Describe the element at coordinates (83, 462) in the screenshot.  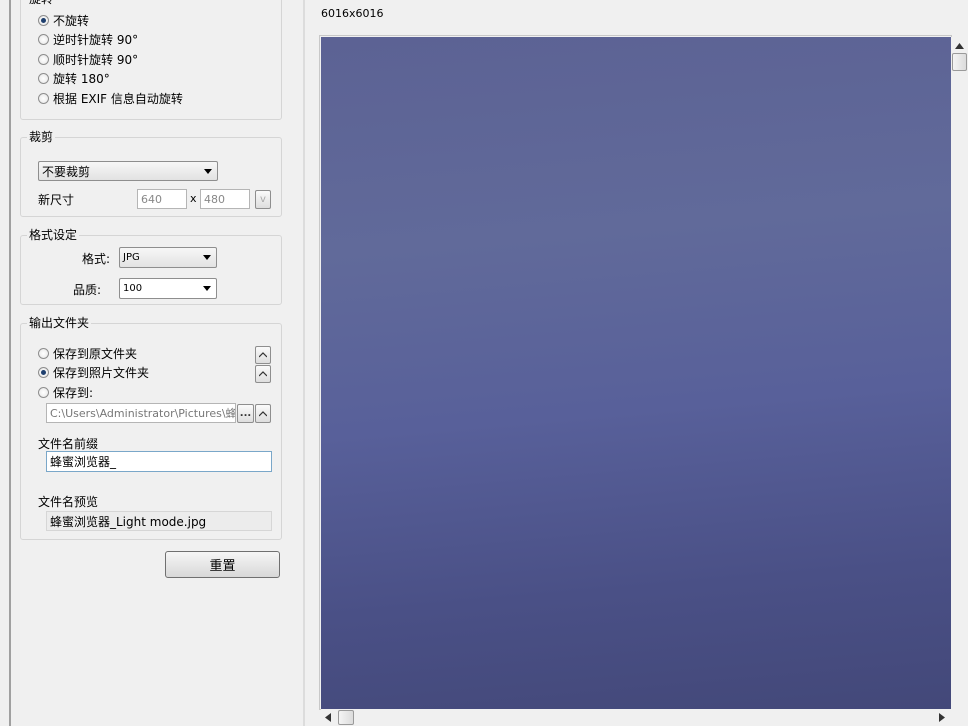
I see `prefix-value: 蜂蜜浏览器_` at that location.